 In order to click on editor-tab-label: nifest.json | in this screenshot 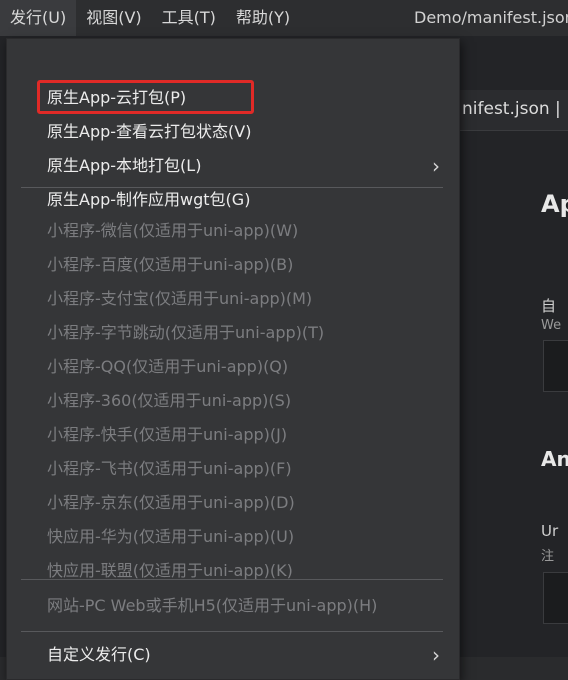, I will do `click(511, 109)`.